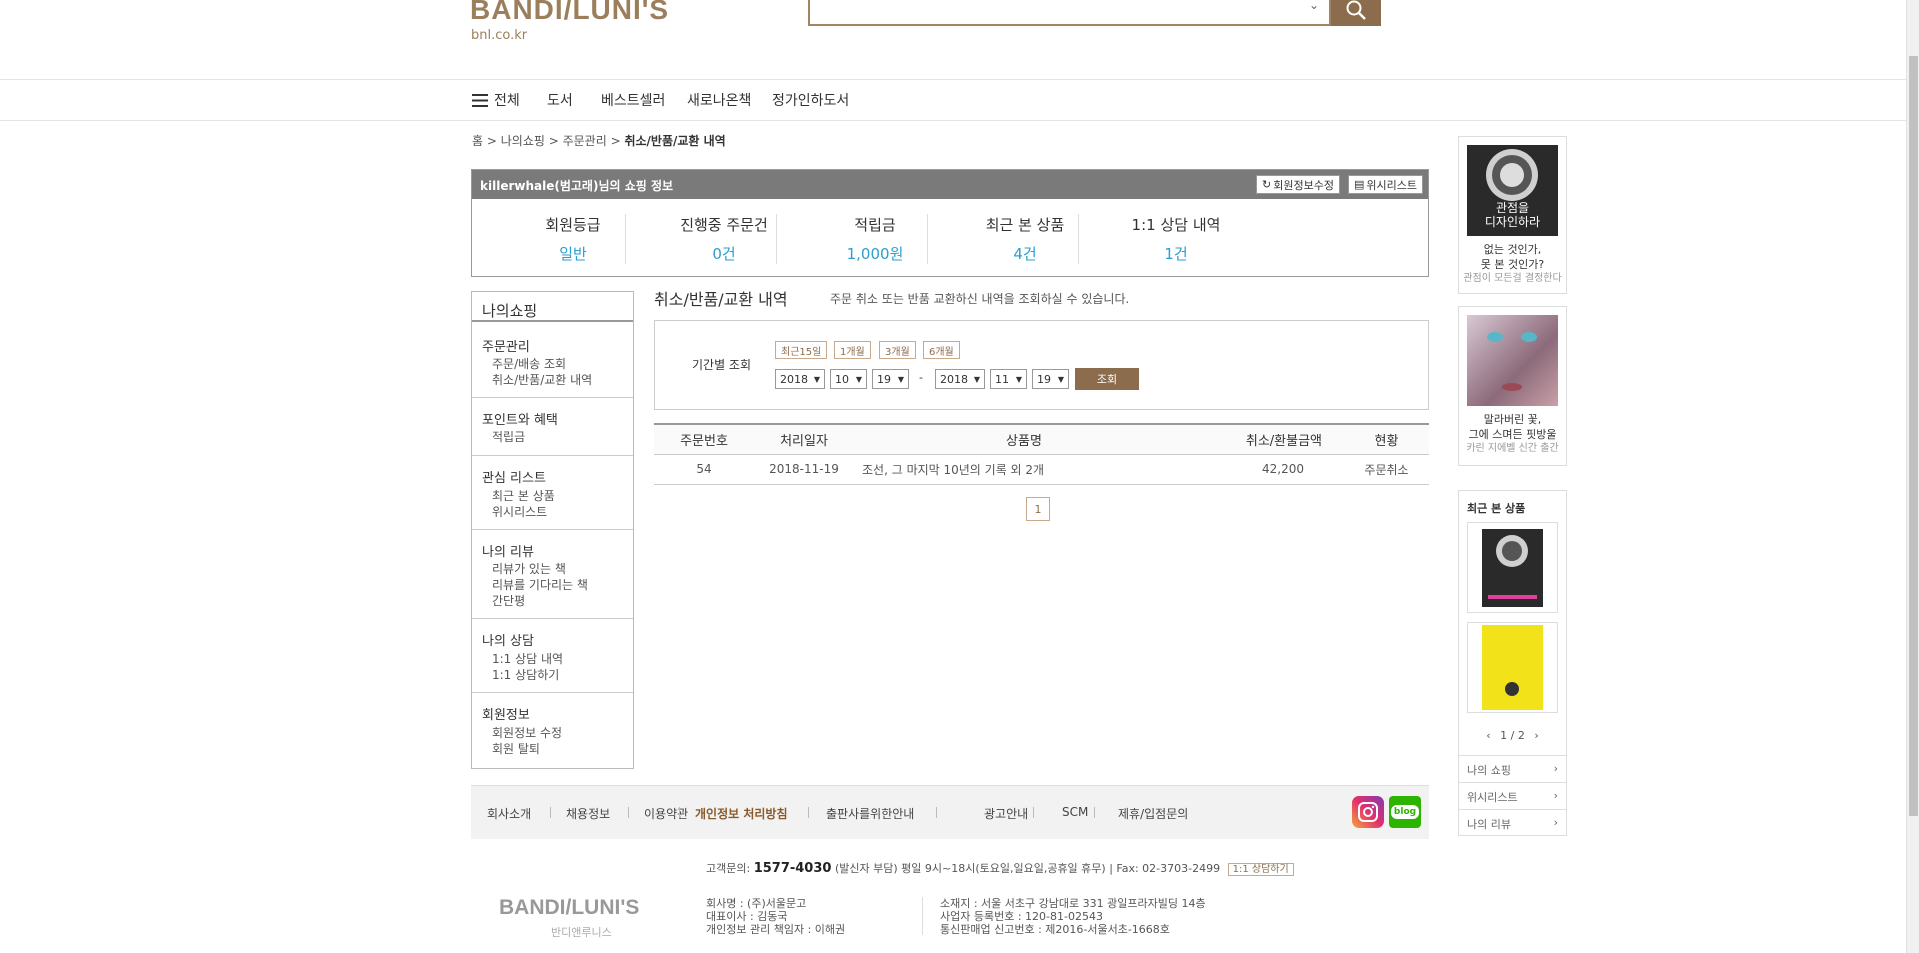 The width and height of the screenshot is (1919, 953). What do you see at coordinates (1913, 436) in the screenshot?
I see `scrollbar-thumb` at bounding box center [1913, 436].